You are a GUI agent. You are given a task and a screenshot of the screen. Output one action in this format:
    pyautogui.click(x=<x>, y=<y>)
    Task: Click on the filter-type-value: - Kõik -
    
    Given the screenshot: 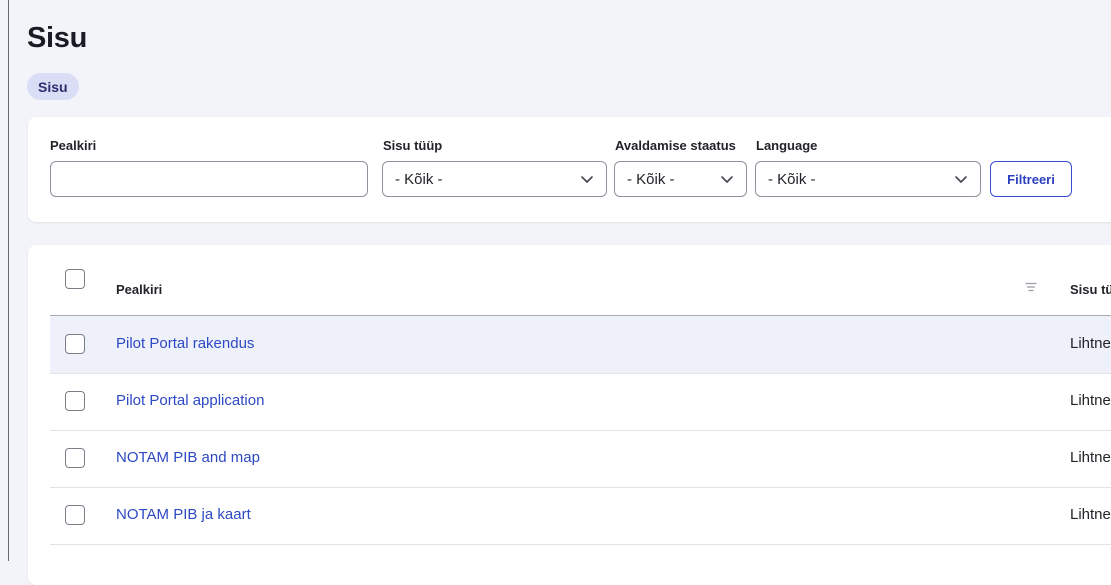 What is the action you would take?
    pyautogui.click(x=419, y=179)
    